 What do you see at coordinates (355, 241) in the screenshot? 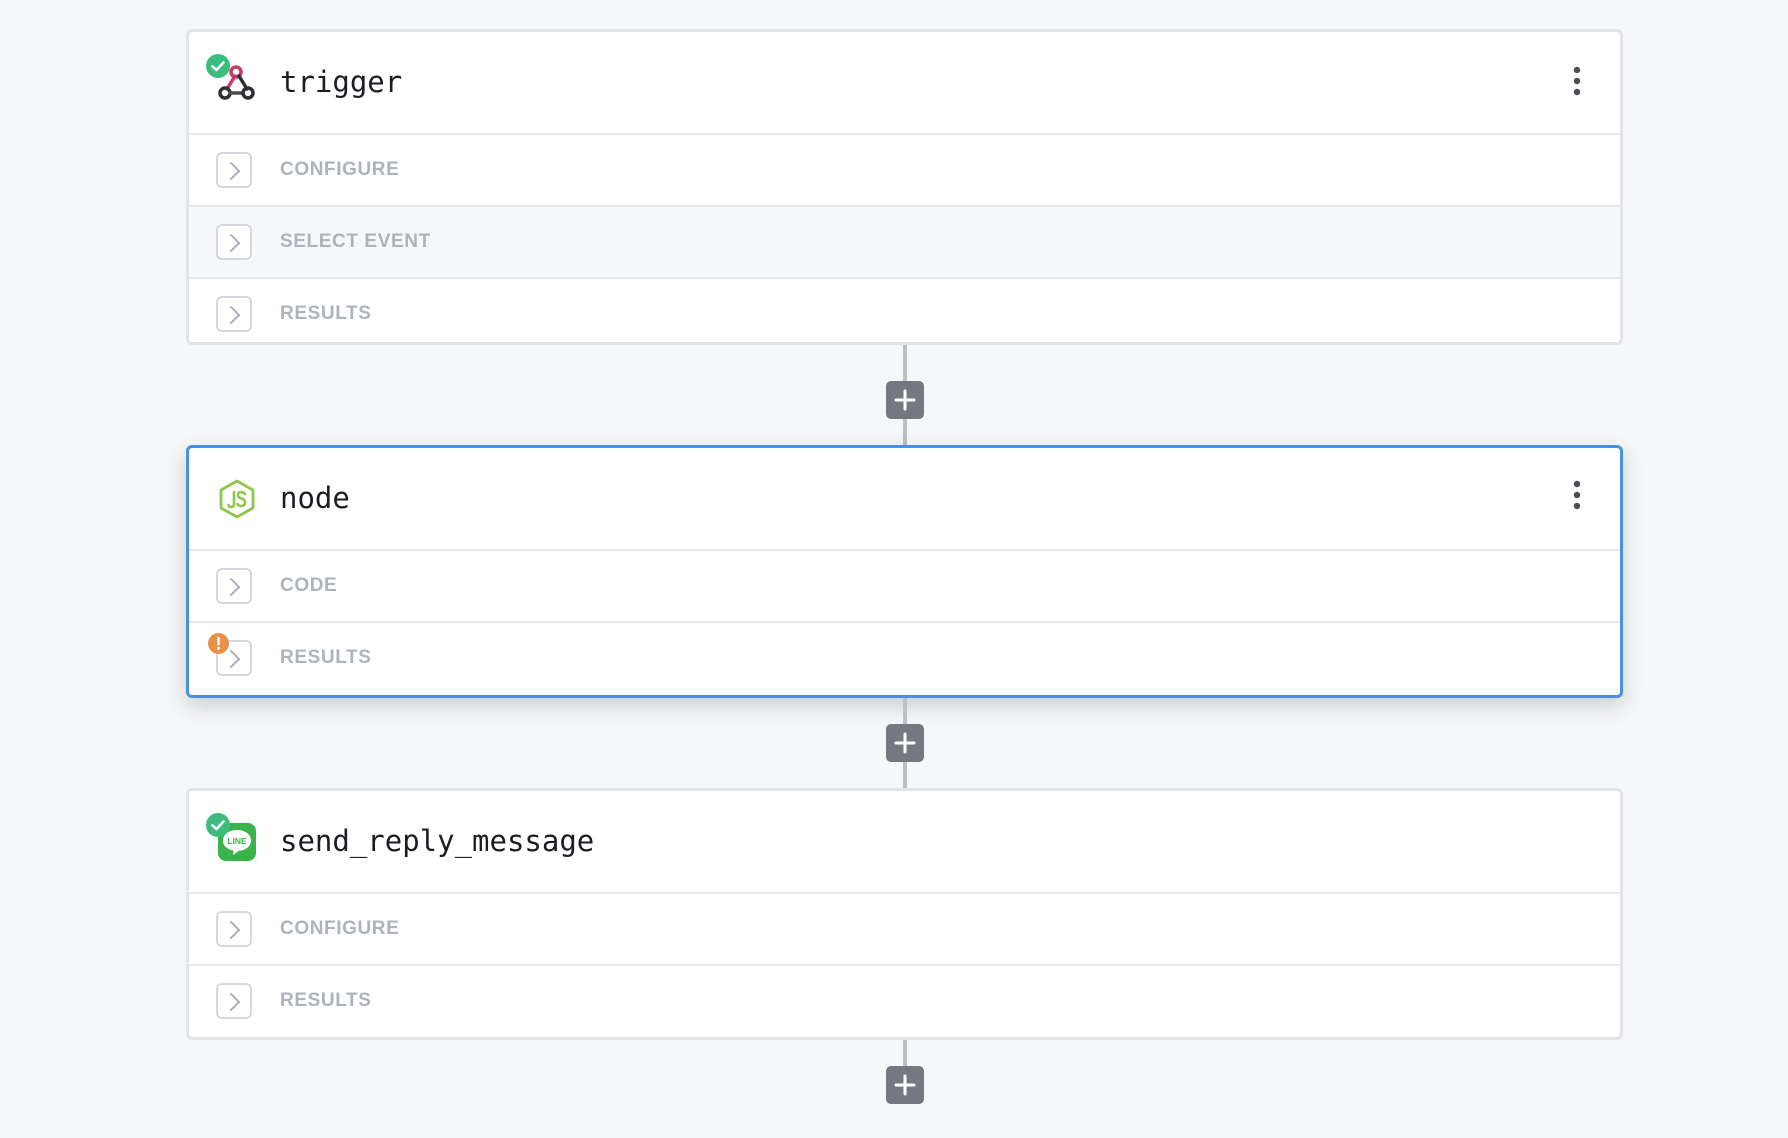
I see `section-label: SELECT EVENT` at bounding box center [355, 241].